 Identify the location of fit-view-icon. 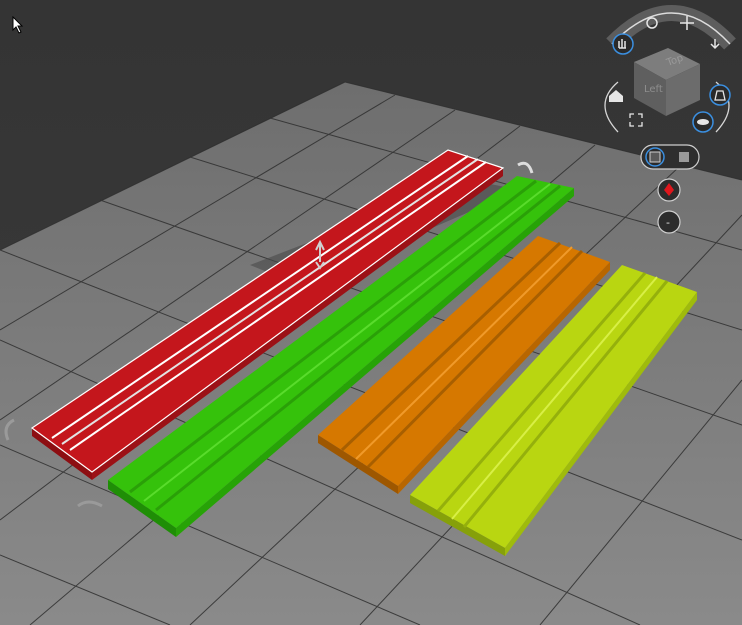
(636, 120).